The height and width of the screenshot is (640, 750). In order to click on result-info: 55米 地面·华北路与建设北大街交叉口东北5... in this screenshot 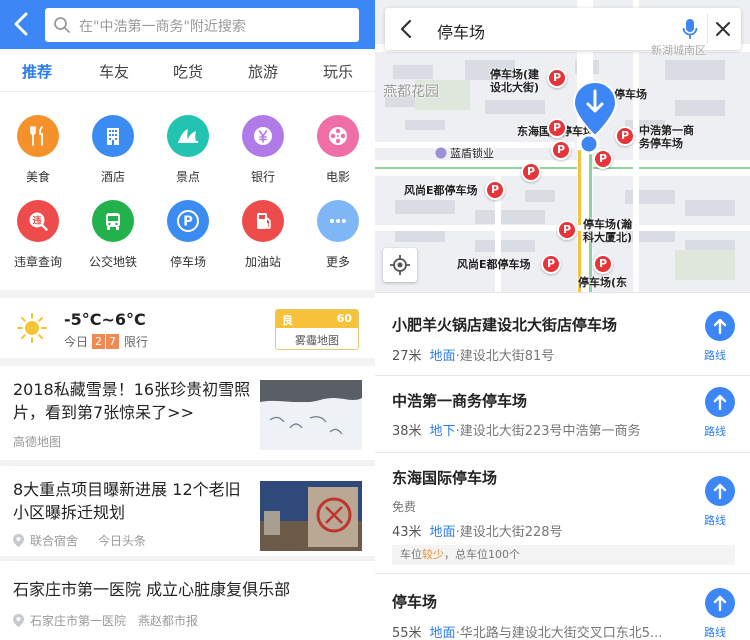, I will do `click(527, 631)`.